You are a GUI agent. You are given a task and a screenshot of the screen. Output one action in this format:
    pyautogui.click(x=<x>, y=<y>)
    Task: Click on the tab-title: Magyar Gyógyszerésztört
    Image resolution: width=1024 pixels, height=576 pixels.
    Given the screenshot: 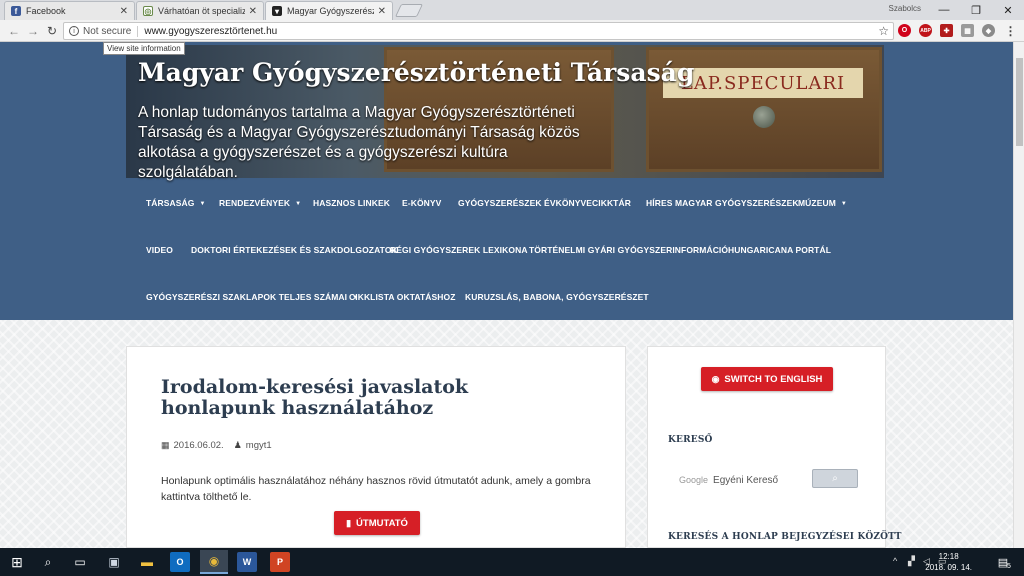 What is the action you would take?
    pyautogui.click(x=330, y=11)
    